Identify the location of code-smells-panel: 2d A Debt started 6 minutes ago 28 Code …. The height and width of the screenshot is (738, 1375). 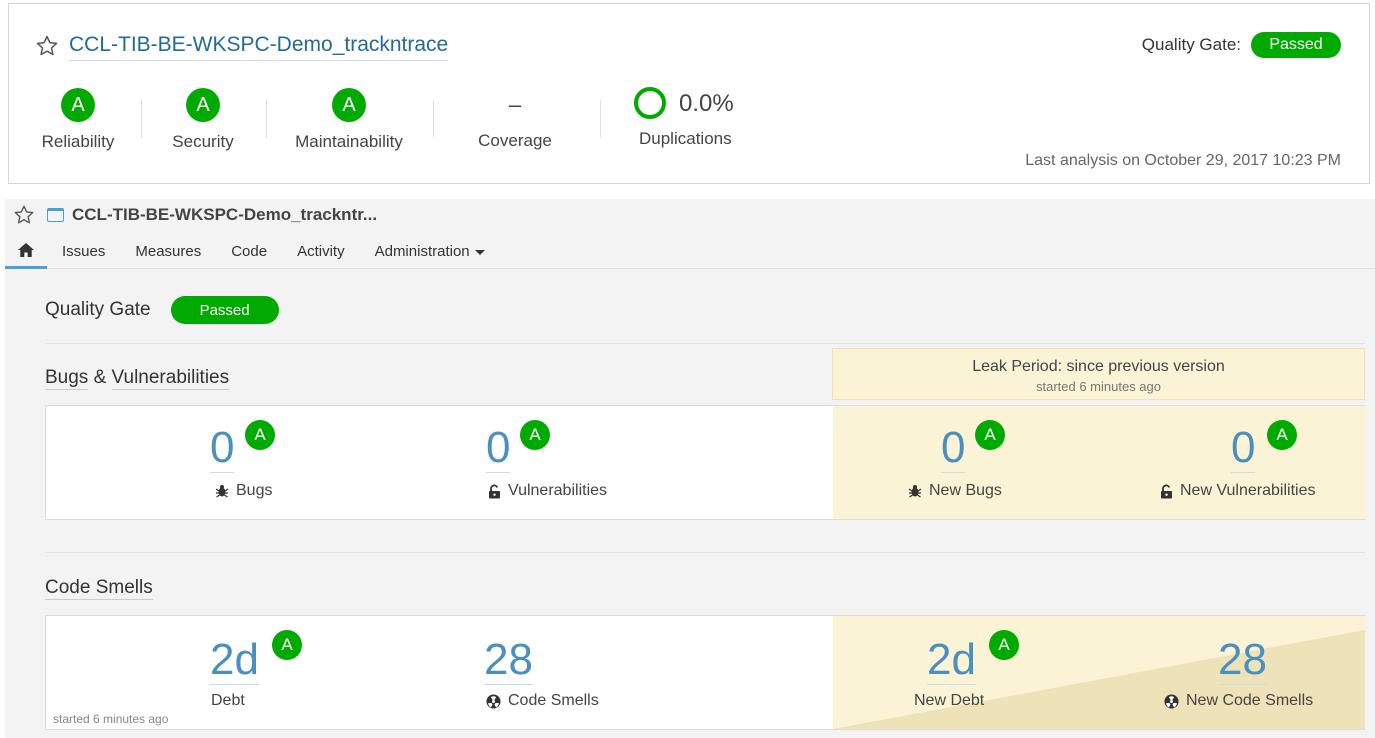
(705, 672).